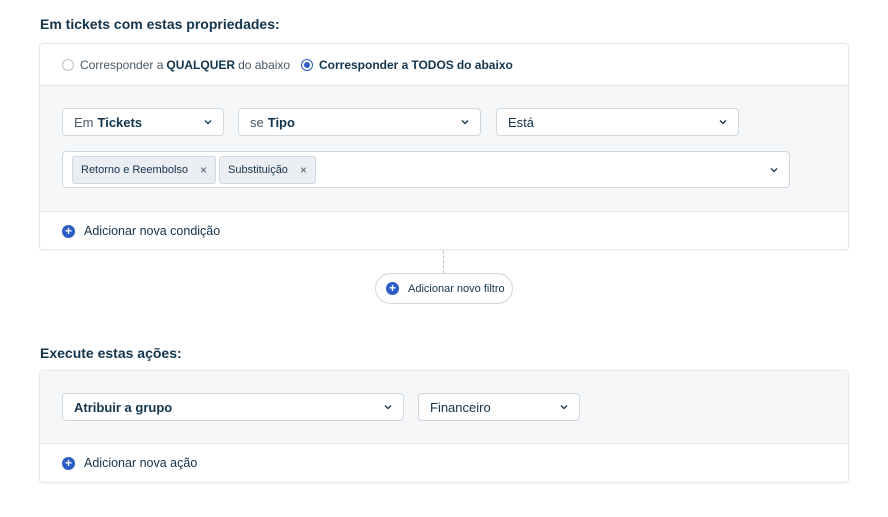  What do you see at coordinates (257, 122) in the screenshot?
I see `field-select-prefix: se` at bounding box center [257, 122].